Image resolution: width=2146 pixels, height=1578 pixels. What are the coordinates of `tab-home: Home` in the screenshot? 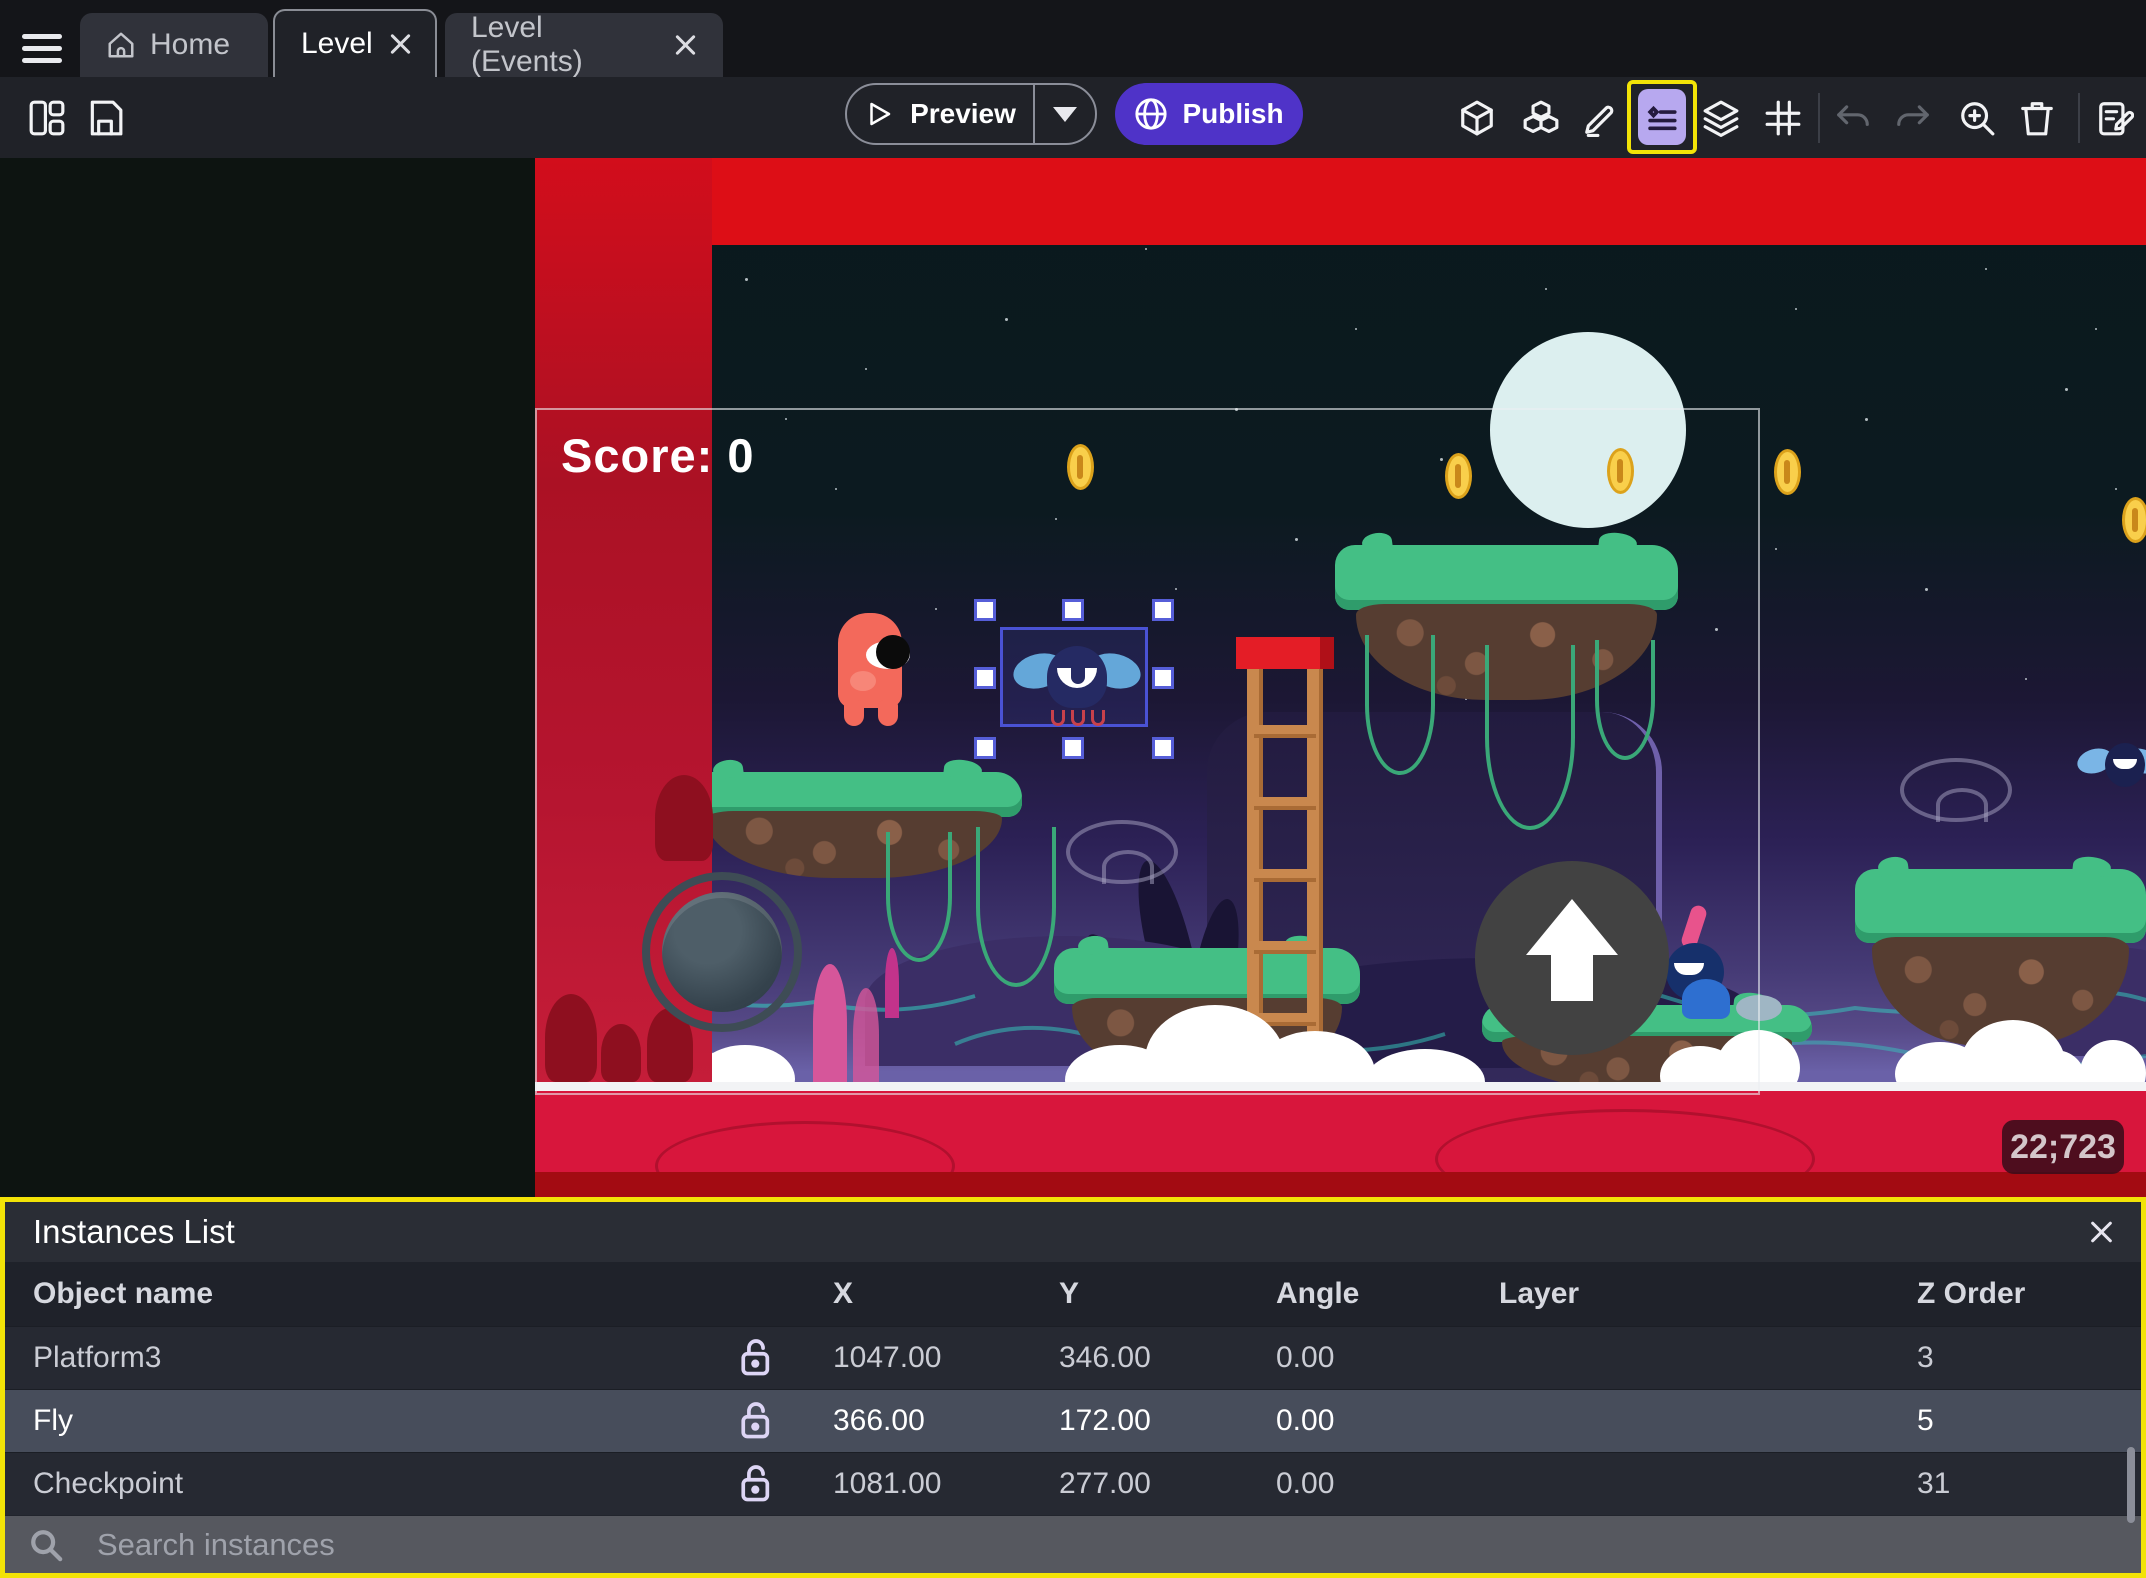 It's located at (174, 45).